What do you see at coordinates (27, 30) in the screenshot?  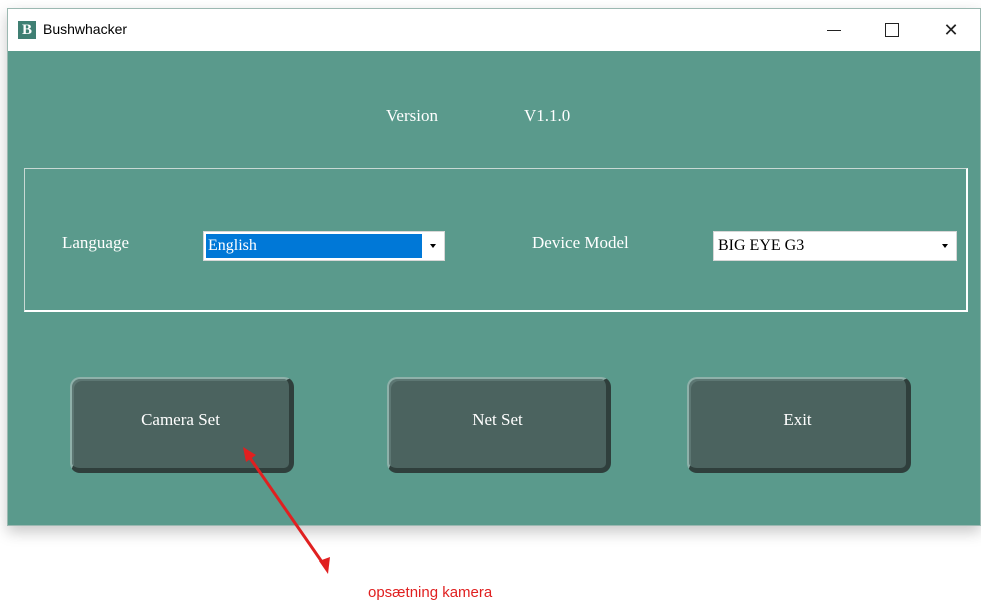 I see `app-icon: B` at bounding box center [27, 30].